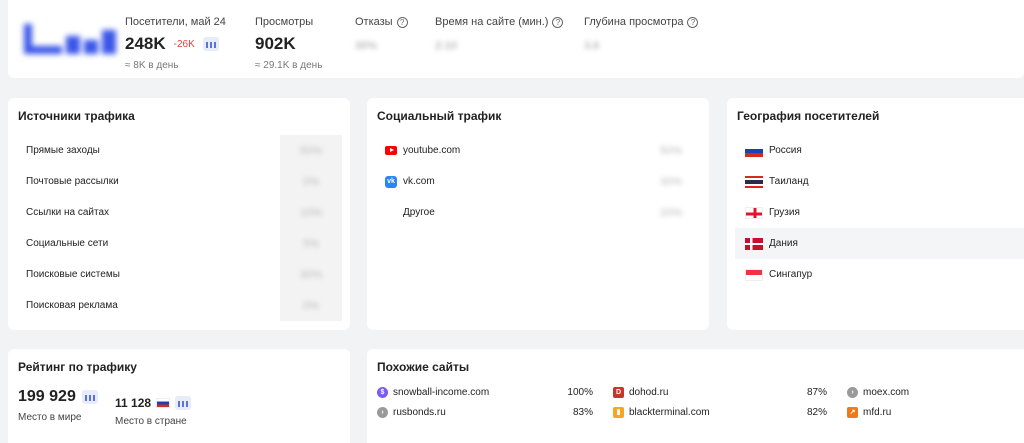 The image size is (1024, 443). Describe the element at coordinates (153, 410) in the screenshot. I see `country-rank: 11 128 Место в стране` at that location.